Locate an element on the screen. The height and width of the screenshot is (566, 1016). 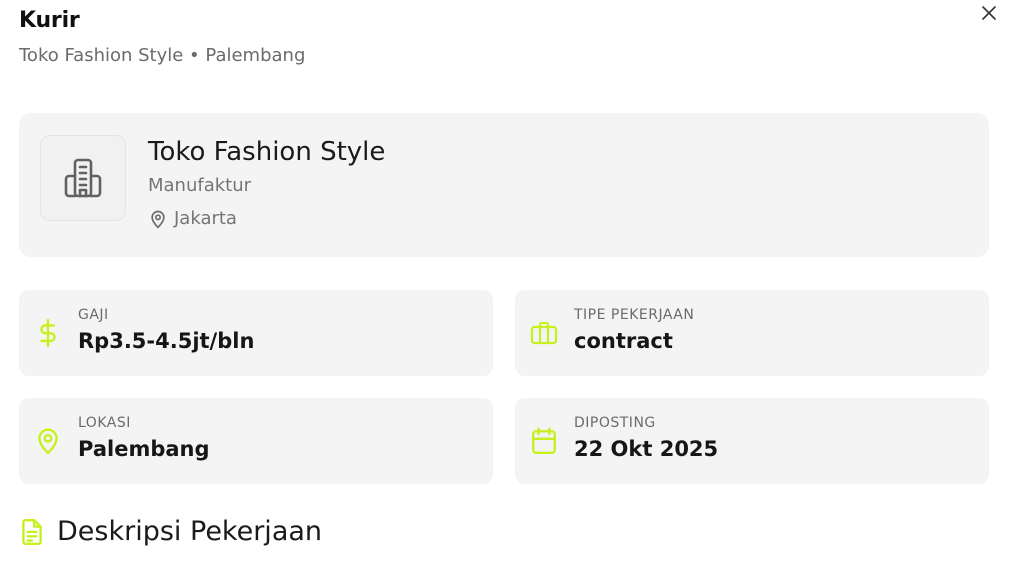
briefcase-icon is located at coordinates (544, 333).